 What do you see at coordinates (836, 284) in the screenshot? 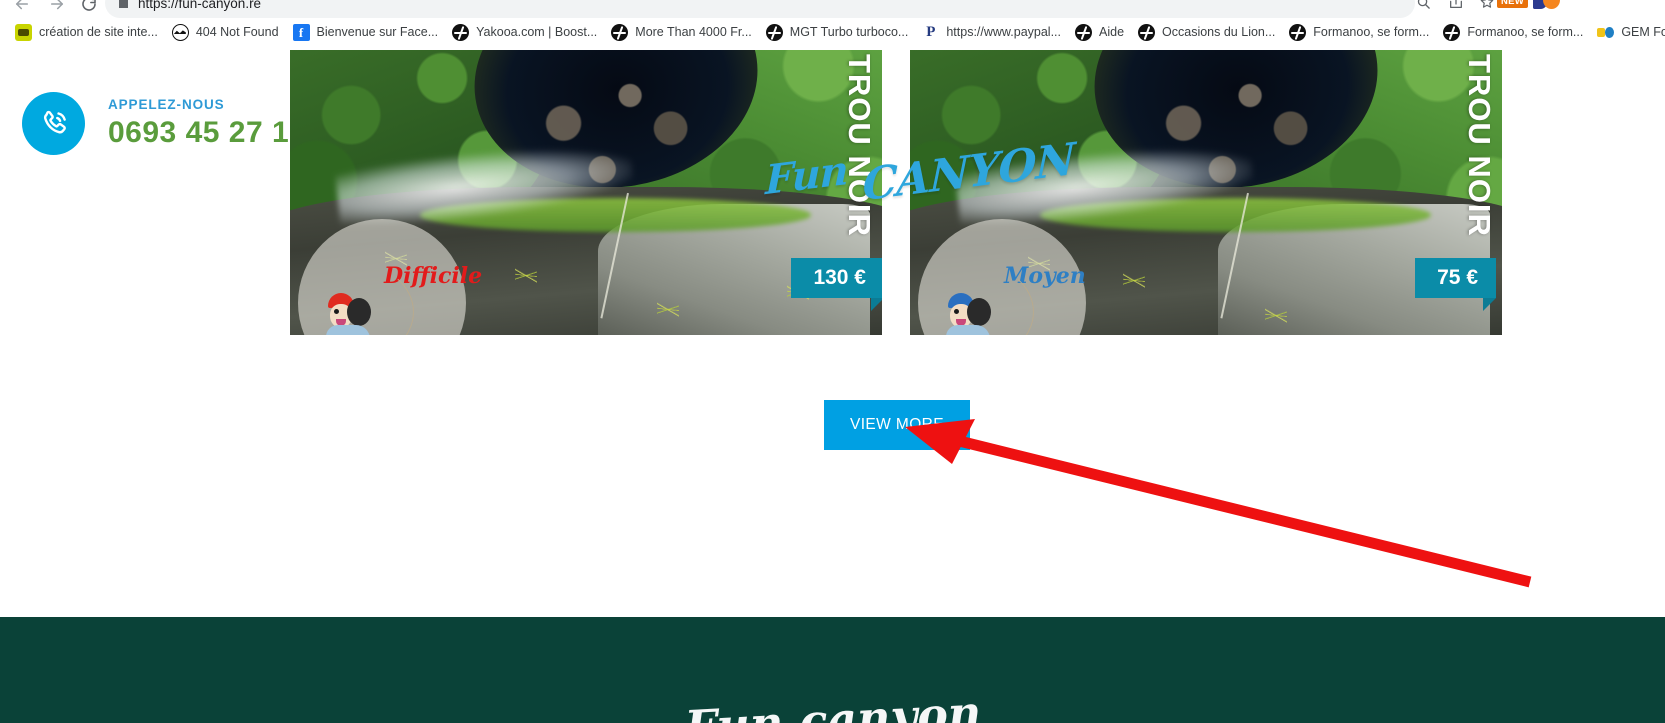
I see `price-badge-1: 130 €` at bounding box center [836, 284].